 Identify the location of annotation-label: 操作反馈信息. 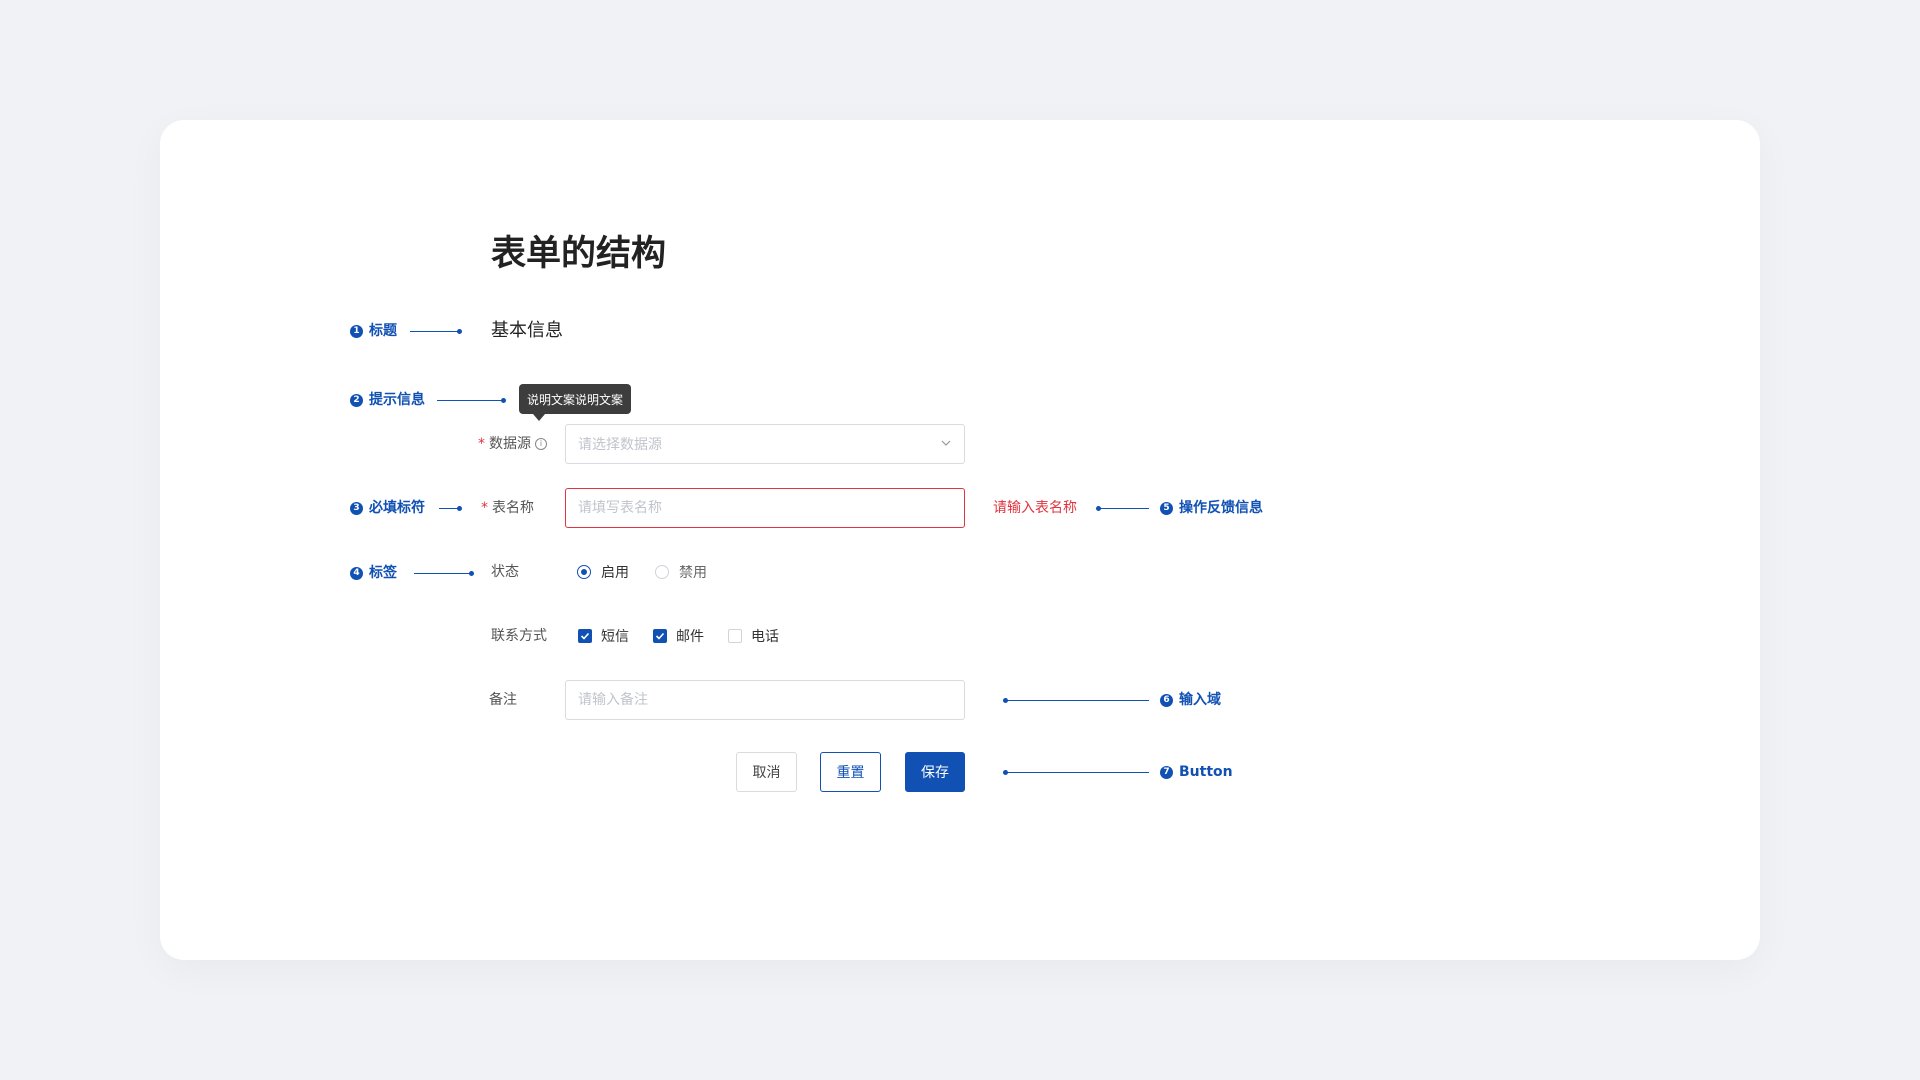
(1221, 508).